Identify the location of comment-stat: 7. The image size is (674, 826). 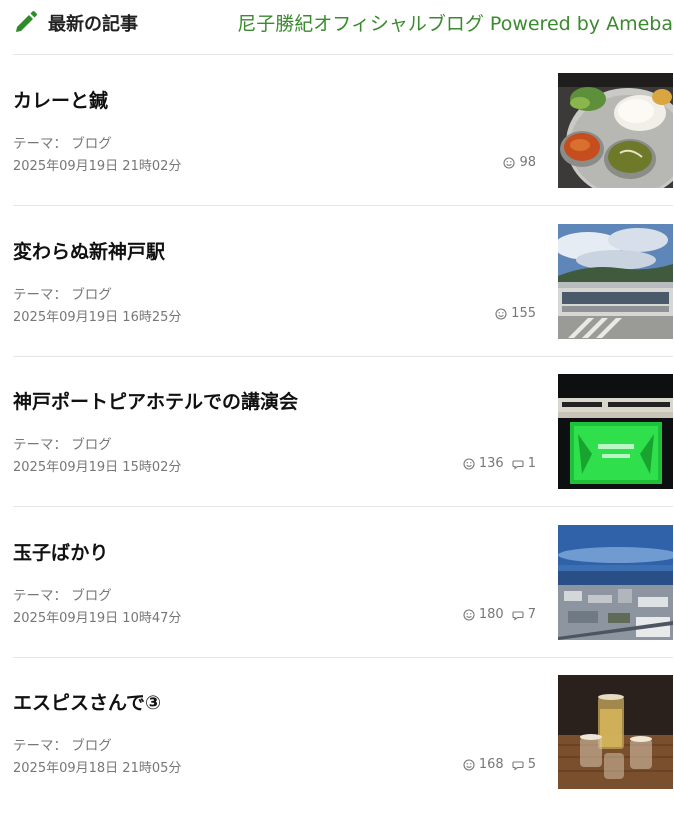
(524, 614).